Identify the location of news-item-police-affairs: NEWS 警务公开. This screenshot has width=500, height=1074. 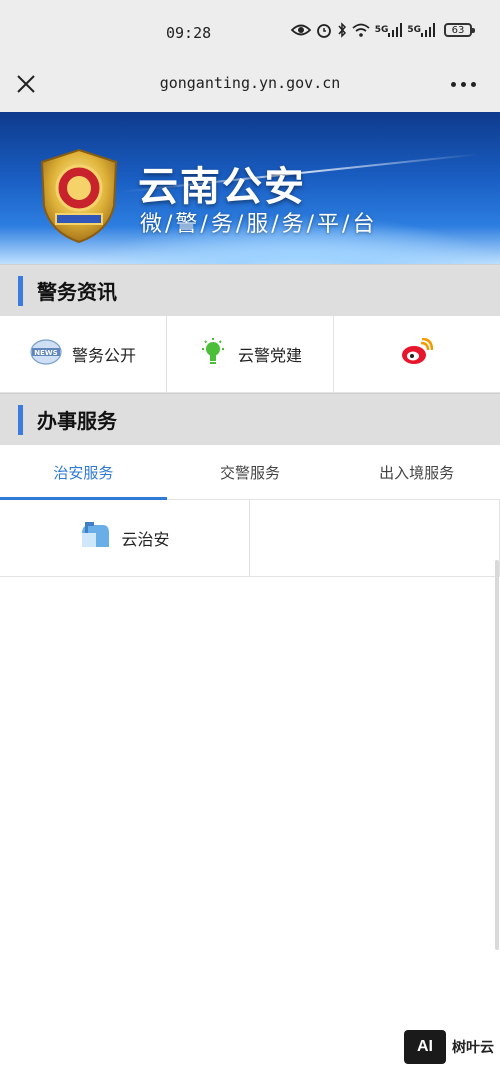
(83, 354).